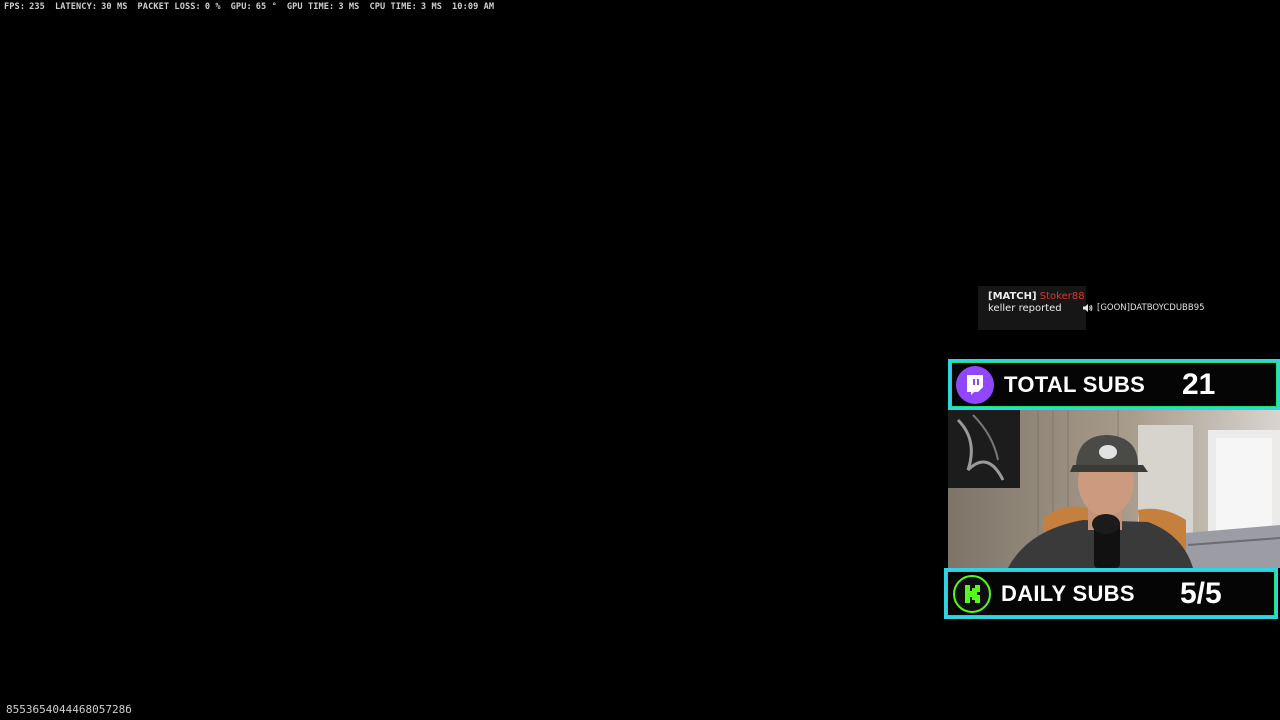 Image resolution: width=1280 pixels, height=720 pixels. Describe the element at coordinates (1075, 384) in the screenshot. I see `total-subs-label: TOTAL SUBS` at that location.